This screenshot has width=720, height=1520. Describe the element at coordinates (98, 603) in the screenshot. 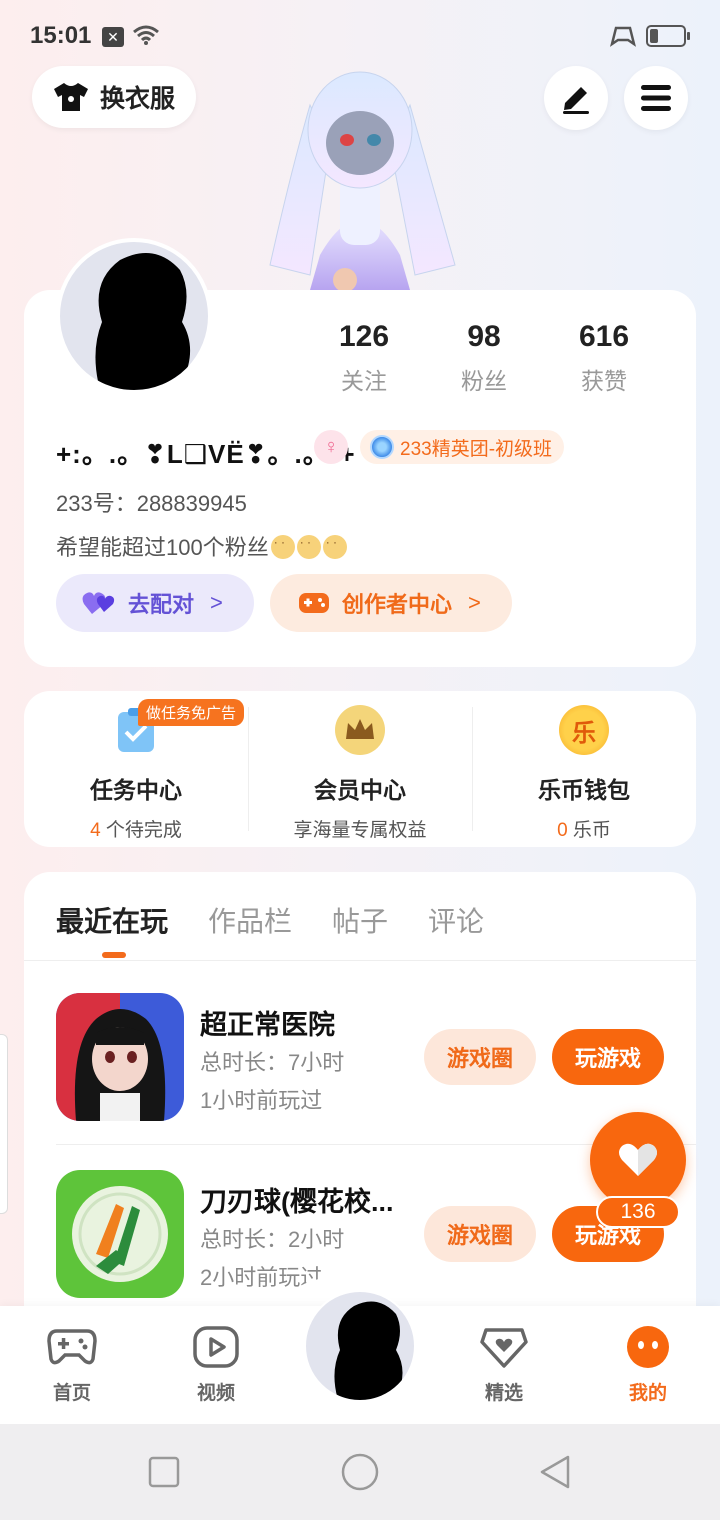

I see `hearts-icon` at that location.